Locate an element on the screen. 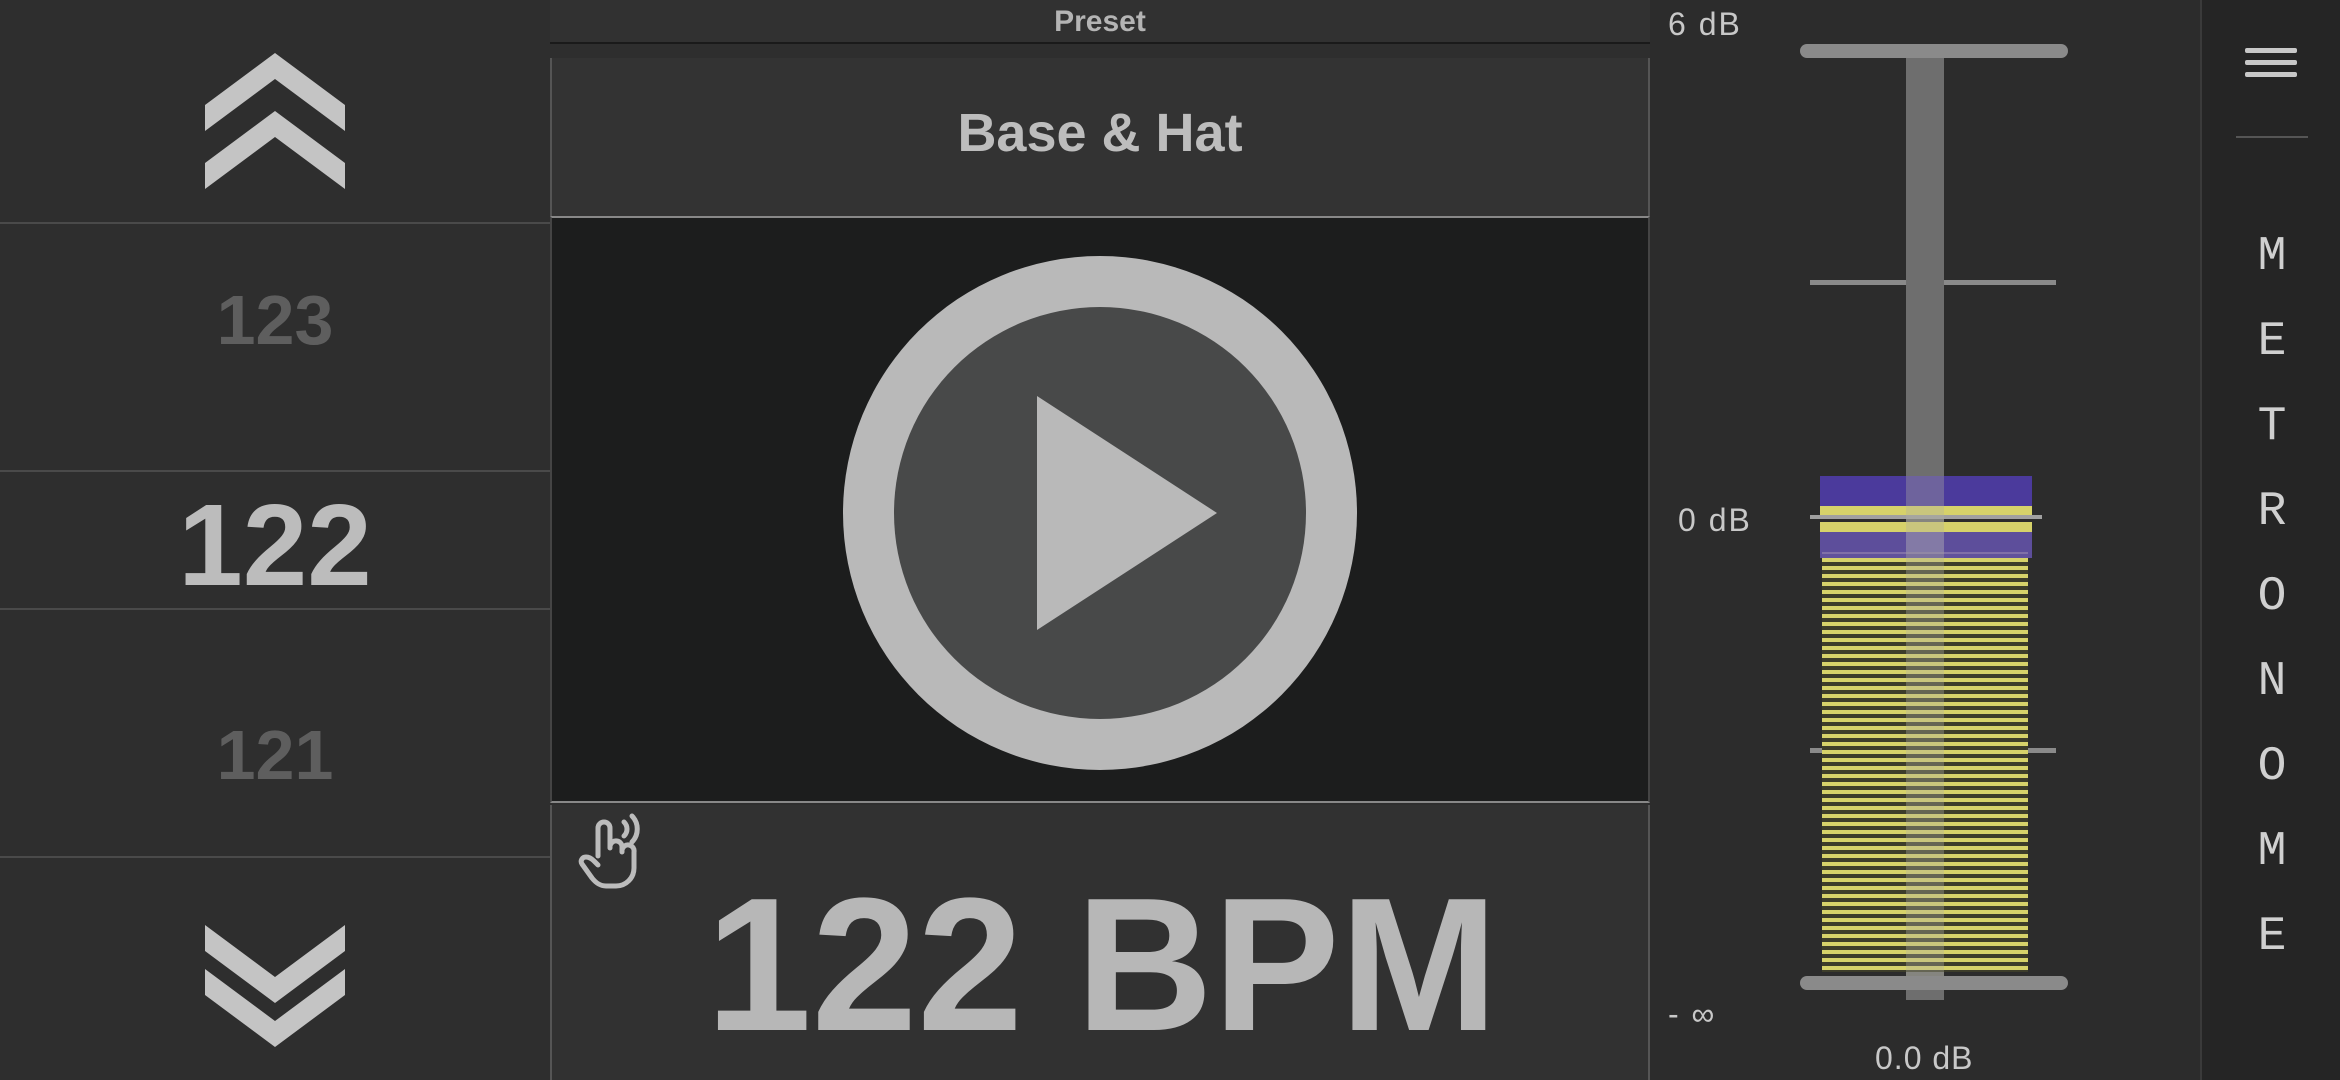 The image size is (2340, 1080). bpm-increase-button is located at coordinates (275, 111).